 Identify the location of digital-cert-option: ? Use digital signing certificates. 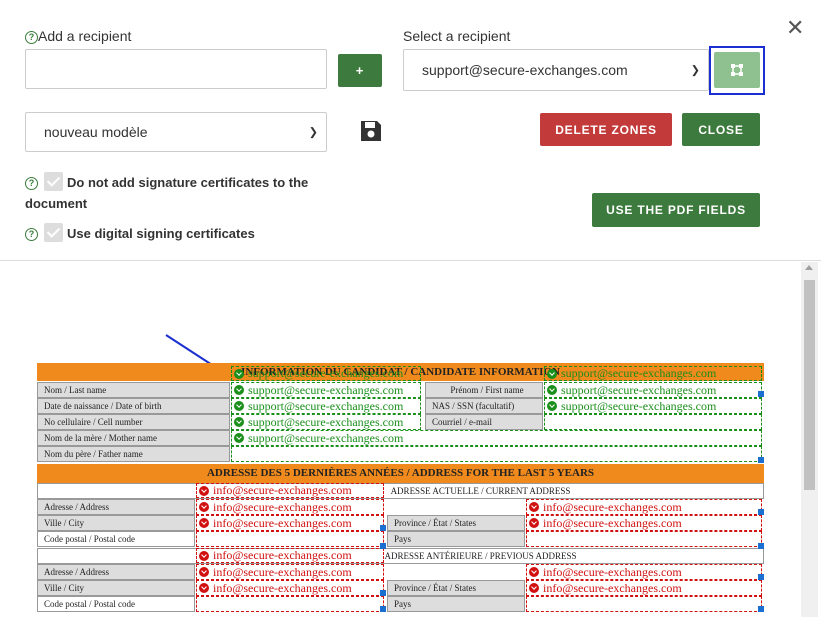
(140, 233).